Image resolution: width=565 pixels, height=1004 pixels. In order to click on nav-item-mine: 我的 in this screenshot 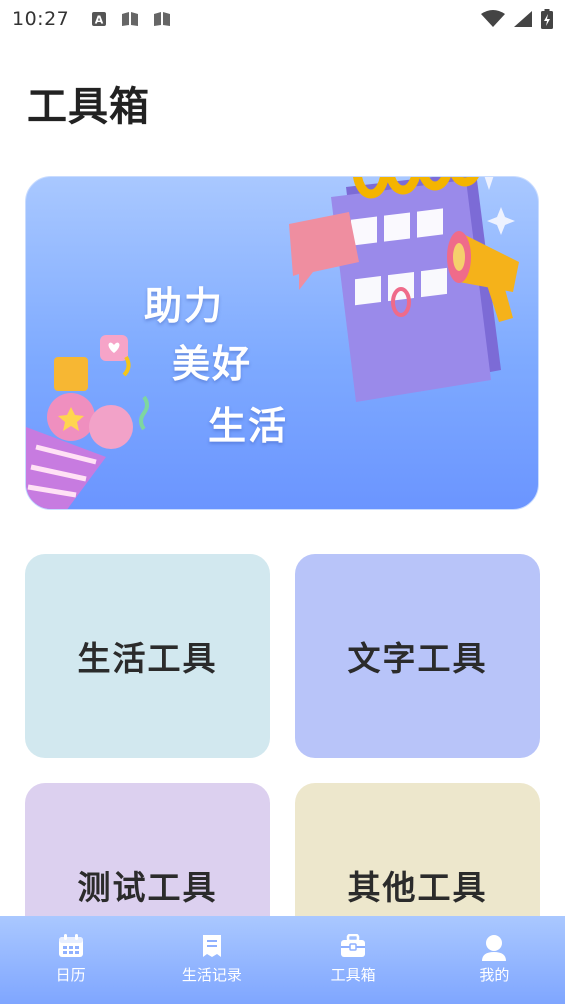, I will do `click(494, 960)`.